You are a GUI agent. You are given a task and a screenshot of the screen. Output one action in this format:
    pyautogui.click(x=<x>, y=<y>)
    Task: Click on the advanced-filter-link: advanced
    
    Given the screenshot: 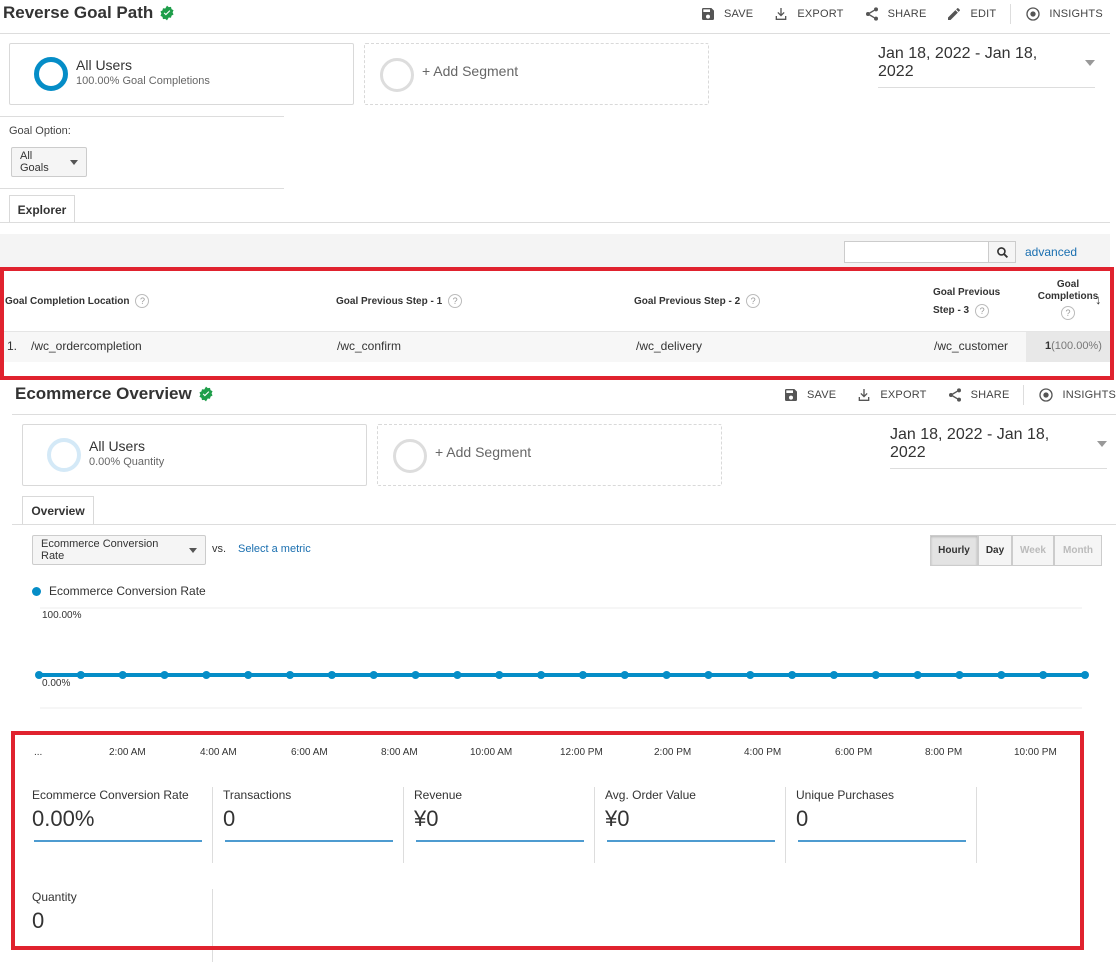 What is the action you would take?
    pyautogui.click(x=1051, y=252)
    